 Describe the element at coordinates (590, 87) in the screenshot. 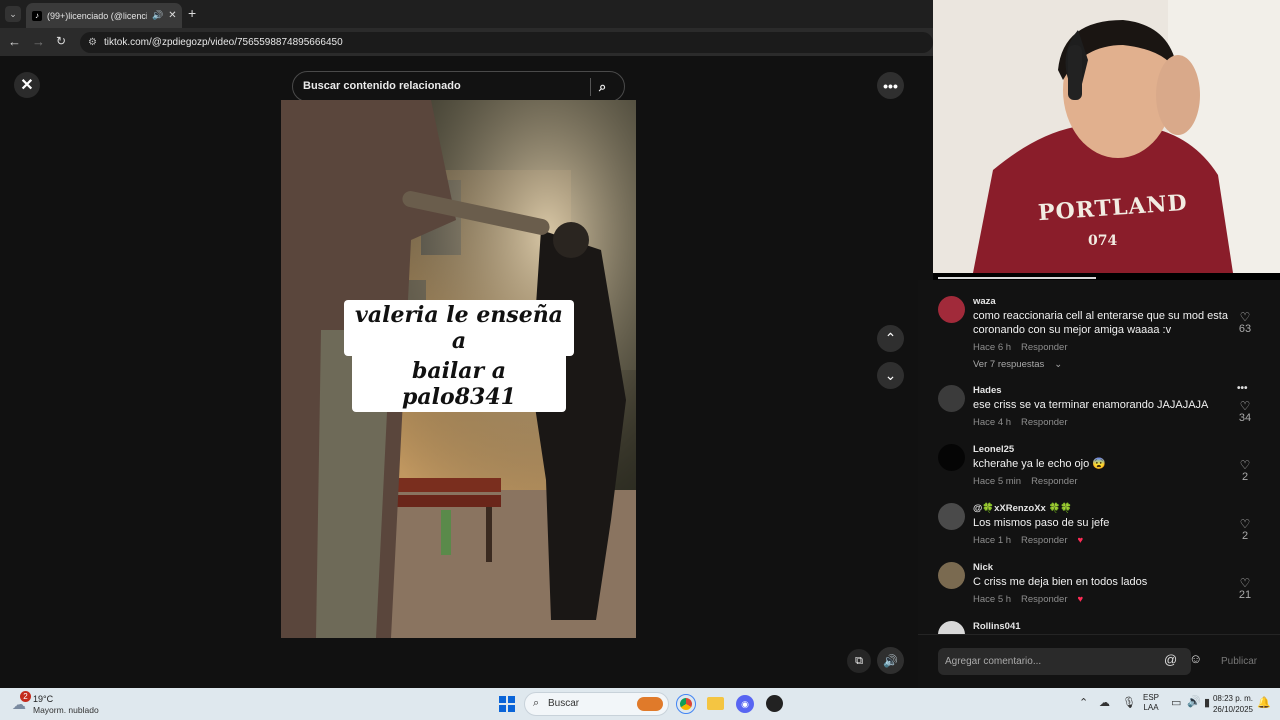

I see `search-divider` at that location.